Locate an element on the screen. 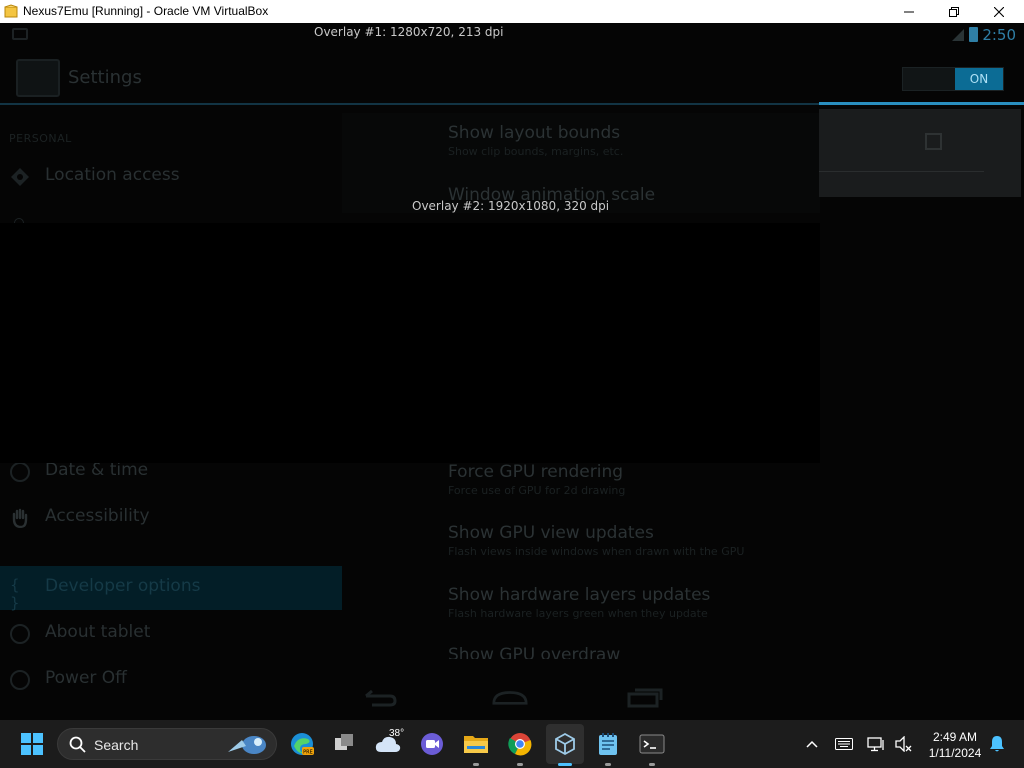 The image size is (1024, 768). page-title: Settings is located at coordinates (105, 77).